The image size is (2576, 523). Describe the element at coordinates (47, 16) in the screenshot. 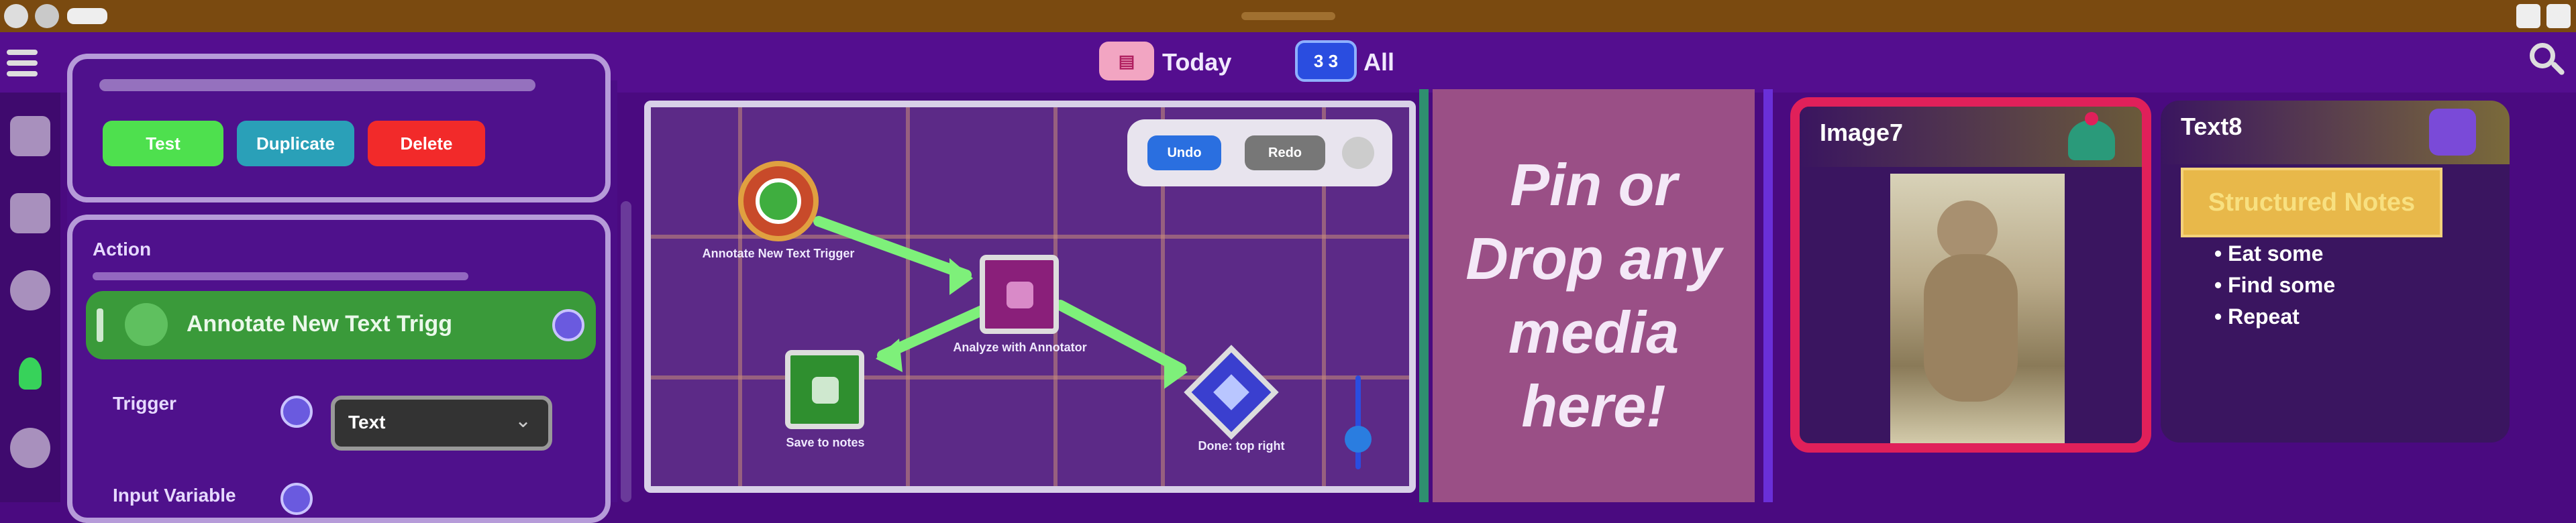

I see `minimize-window-icon` at that location.